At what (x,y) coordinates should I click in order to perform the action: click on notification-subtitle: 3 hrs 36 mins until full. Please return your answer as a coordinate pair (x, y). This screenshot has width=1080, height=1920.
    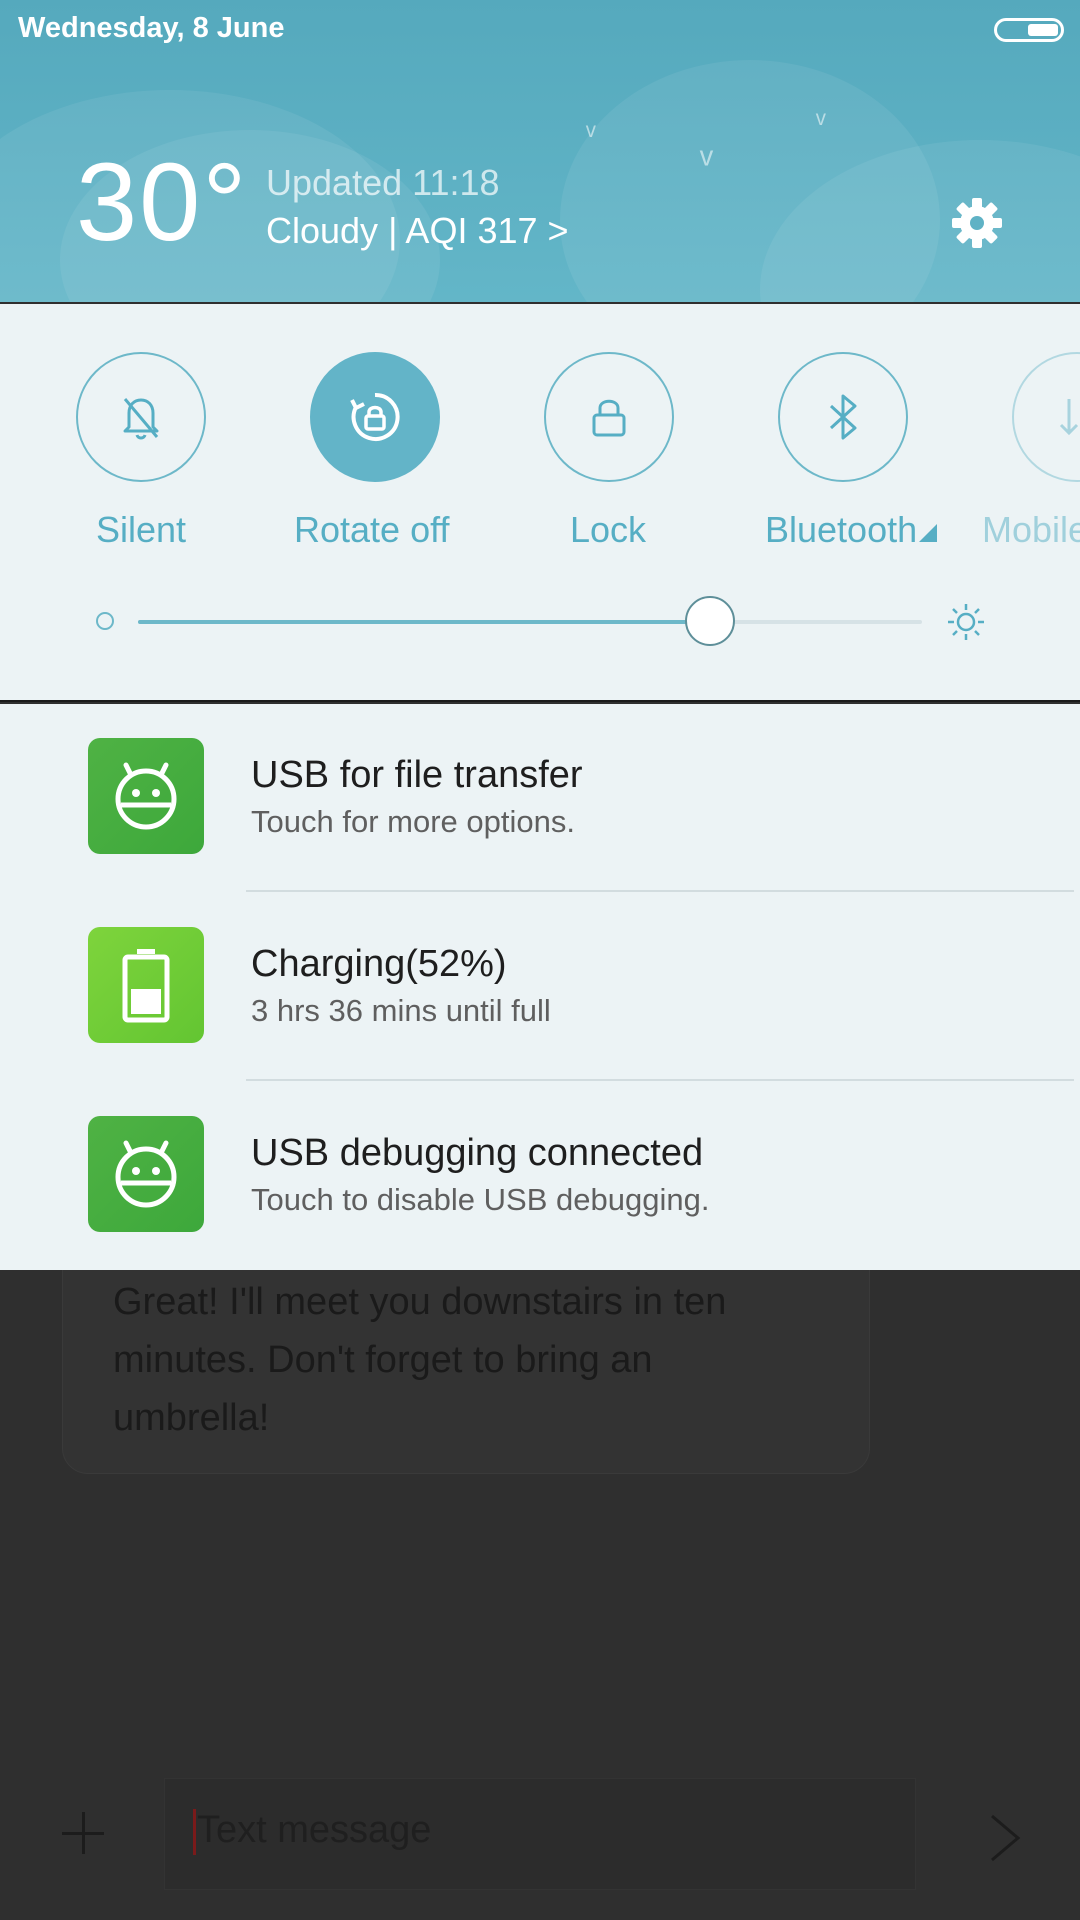
    Looking at the image, I should click on (401, 1010).